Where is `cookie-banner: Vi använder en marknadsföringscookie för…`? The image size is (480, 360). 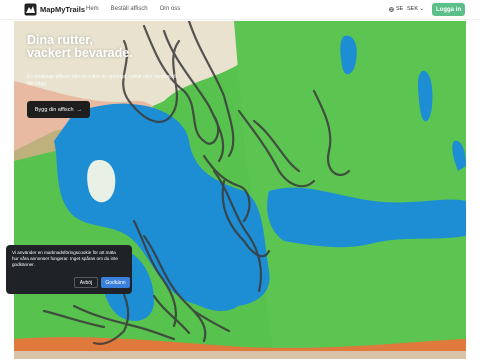
cookie-banner: Vi använder en marknadsföringscookie för… is located at coordinates (69, 269).